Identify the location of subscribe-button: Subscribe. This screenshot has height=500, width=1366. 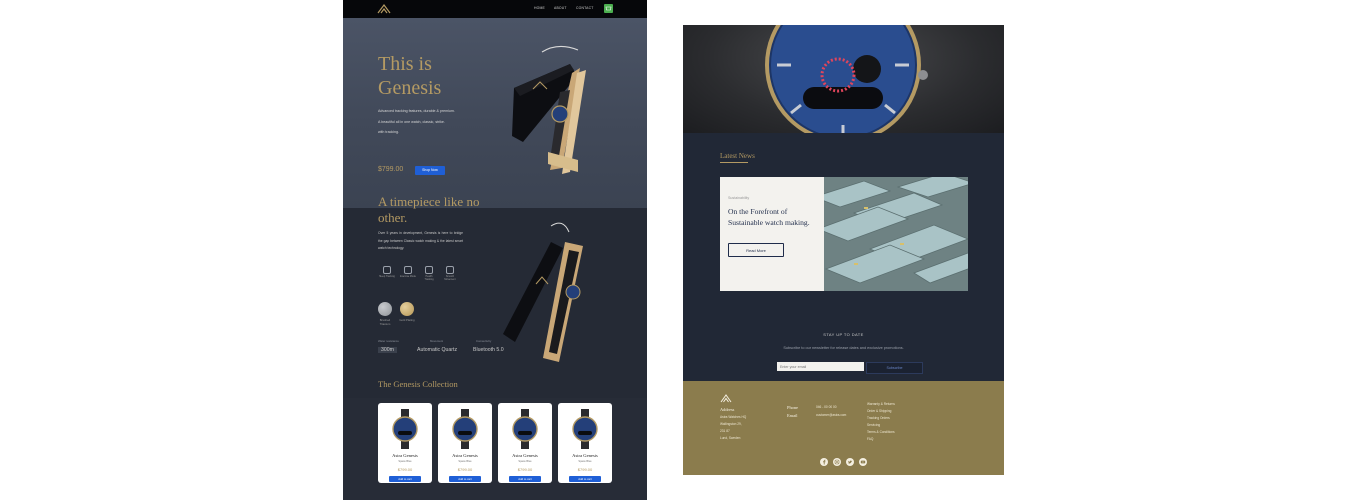
(894, 368).